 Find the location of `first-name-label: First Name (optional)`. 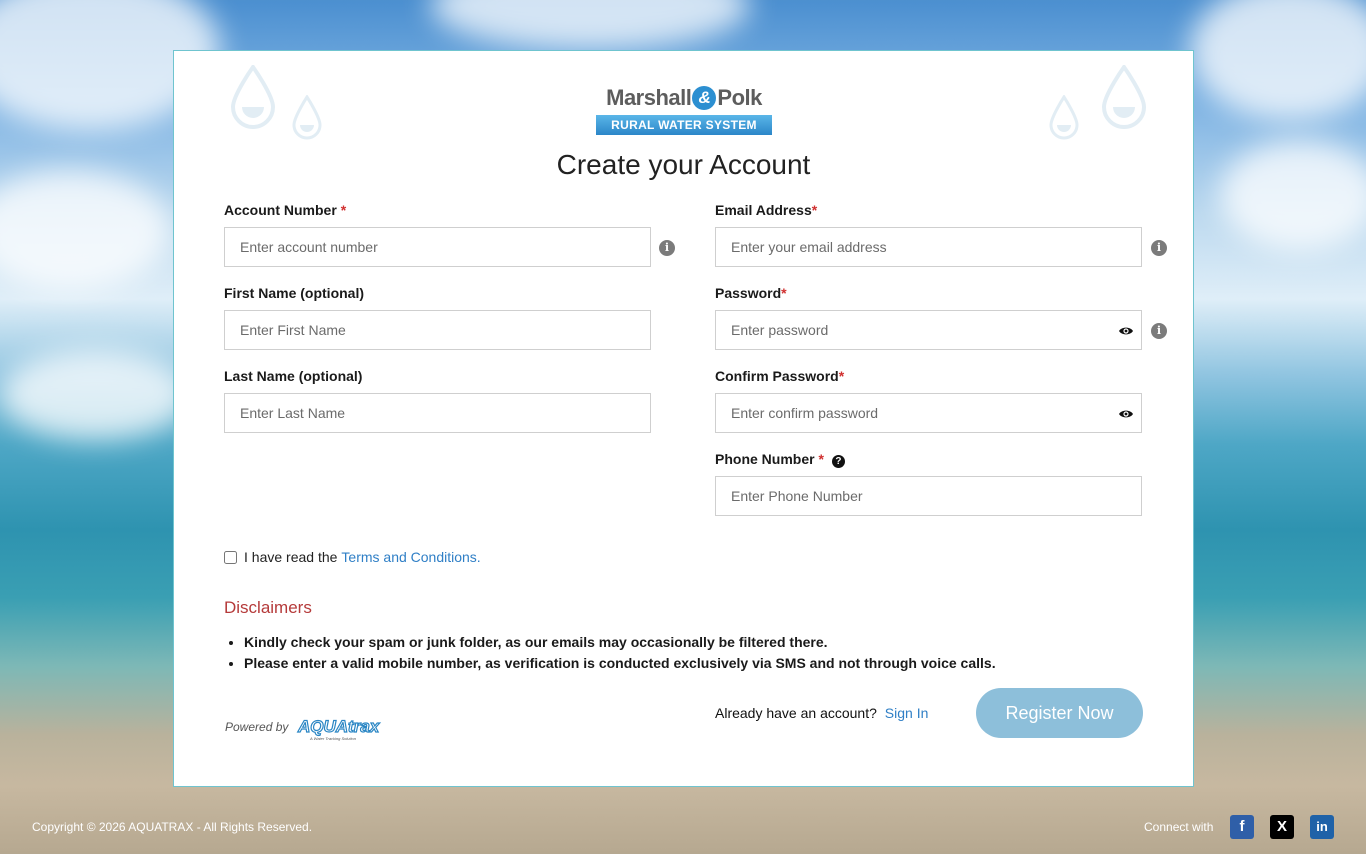

first-name-label: First Name (optional) is located at coordinates (294, 293).